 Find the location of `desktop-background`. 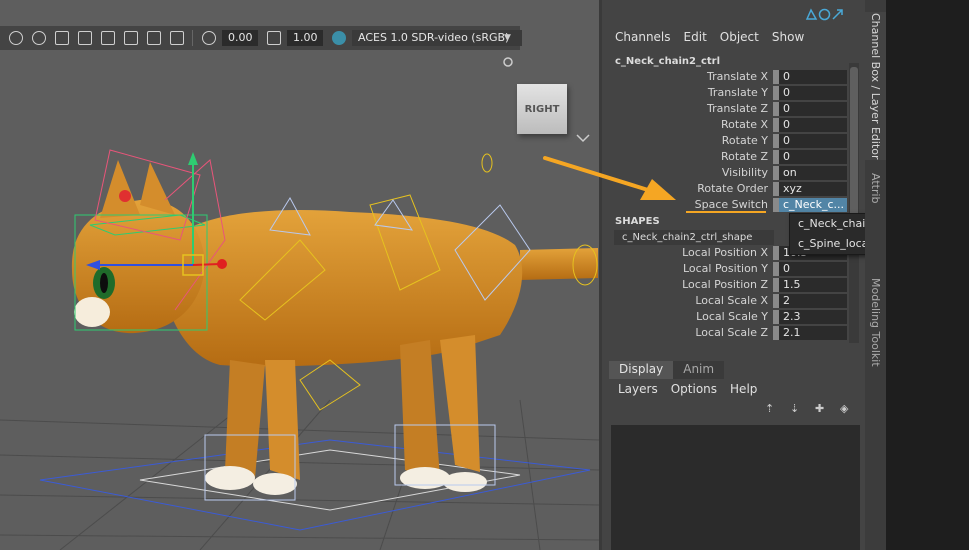

desktop-background is located at coordinates (927, 275).